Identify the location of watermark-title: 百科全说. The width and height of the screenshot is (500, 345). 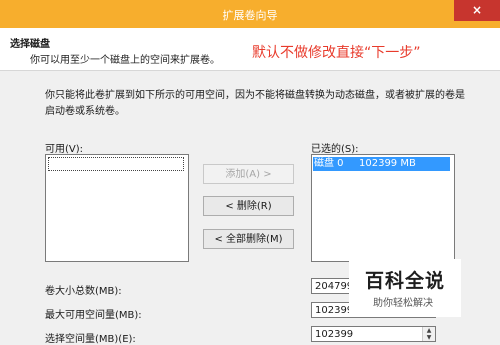
(405, 281).